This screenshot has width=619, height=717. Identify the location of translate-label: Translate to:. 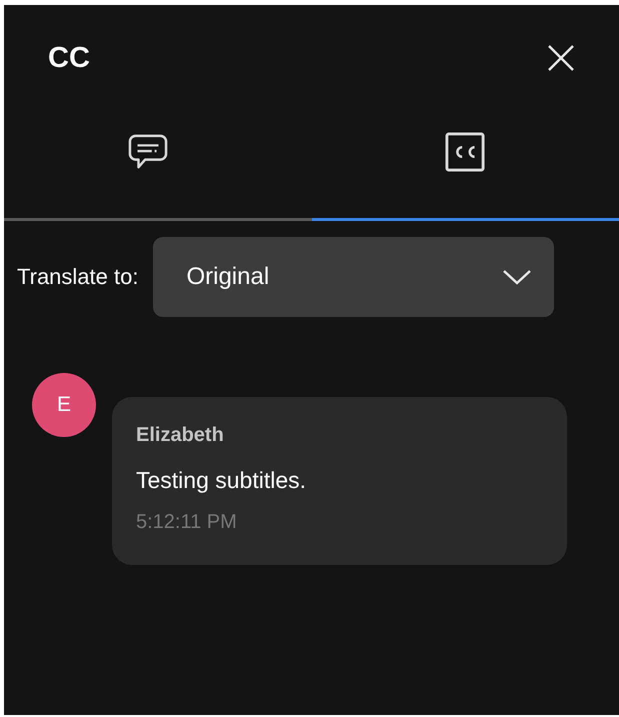
(77, 277).